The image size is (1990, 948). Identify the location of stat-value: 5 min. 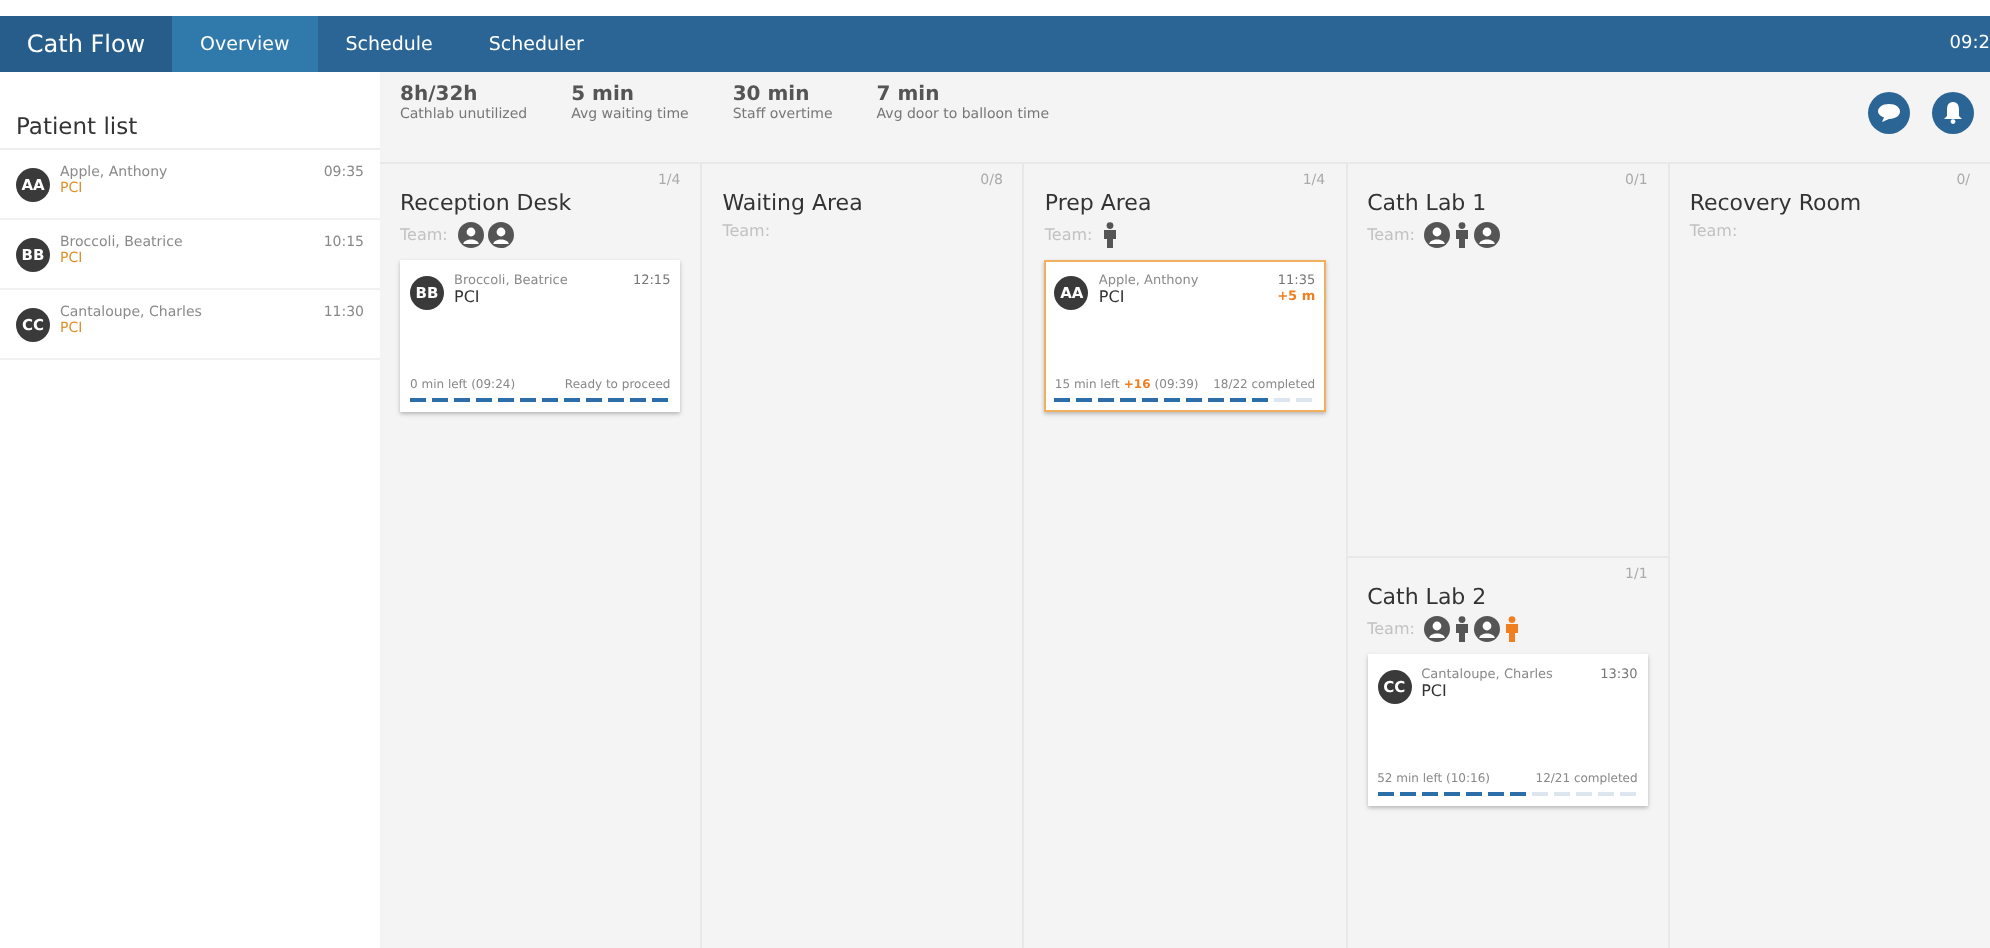
(603, 95).